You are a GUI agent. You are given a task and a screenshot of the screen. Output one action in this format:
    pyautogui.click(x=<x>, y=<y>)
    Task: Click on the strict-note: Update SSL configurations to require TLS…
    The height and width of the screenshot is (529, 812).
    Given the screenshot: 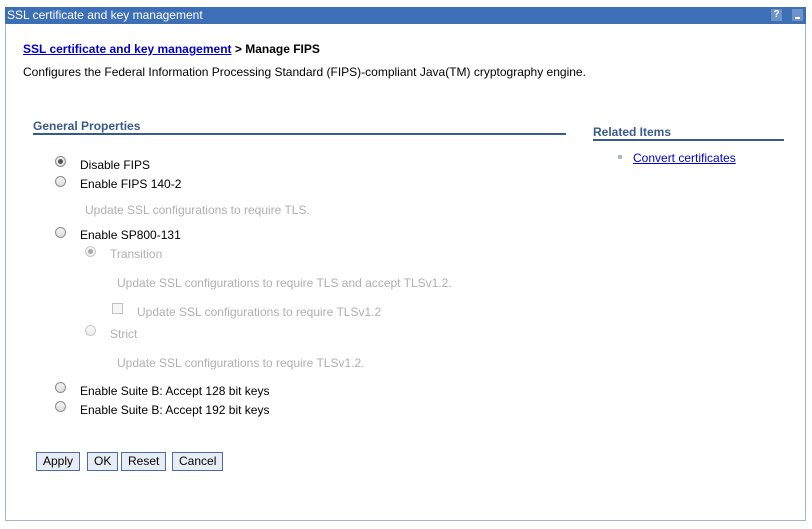 What is the action you would take?
    pyautogui.click(x=241, y=363)
    